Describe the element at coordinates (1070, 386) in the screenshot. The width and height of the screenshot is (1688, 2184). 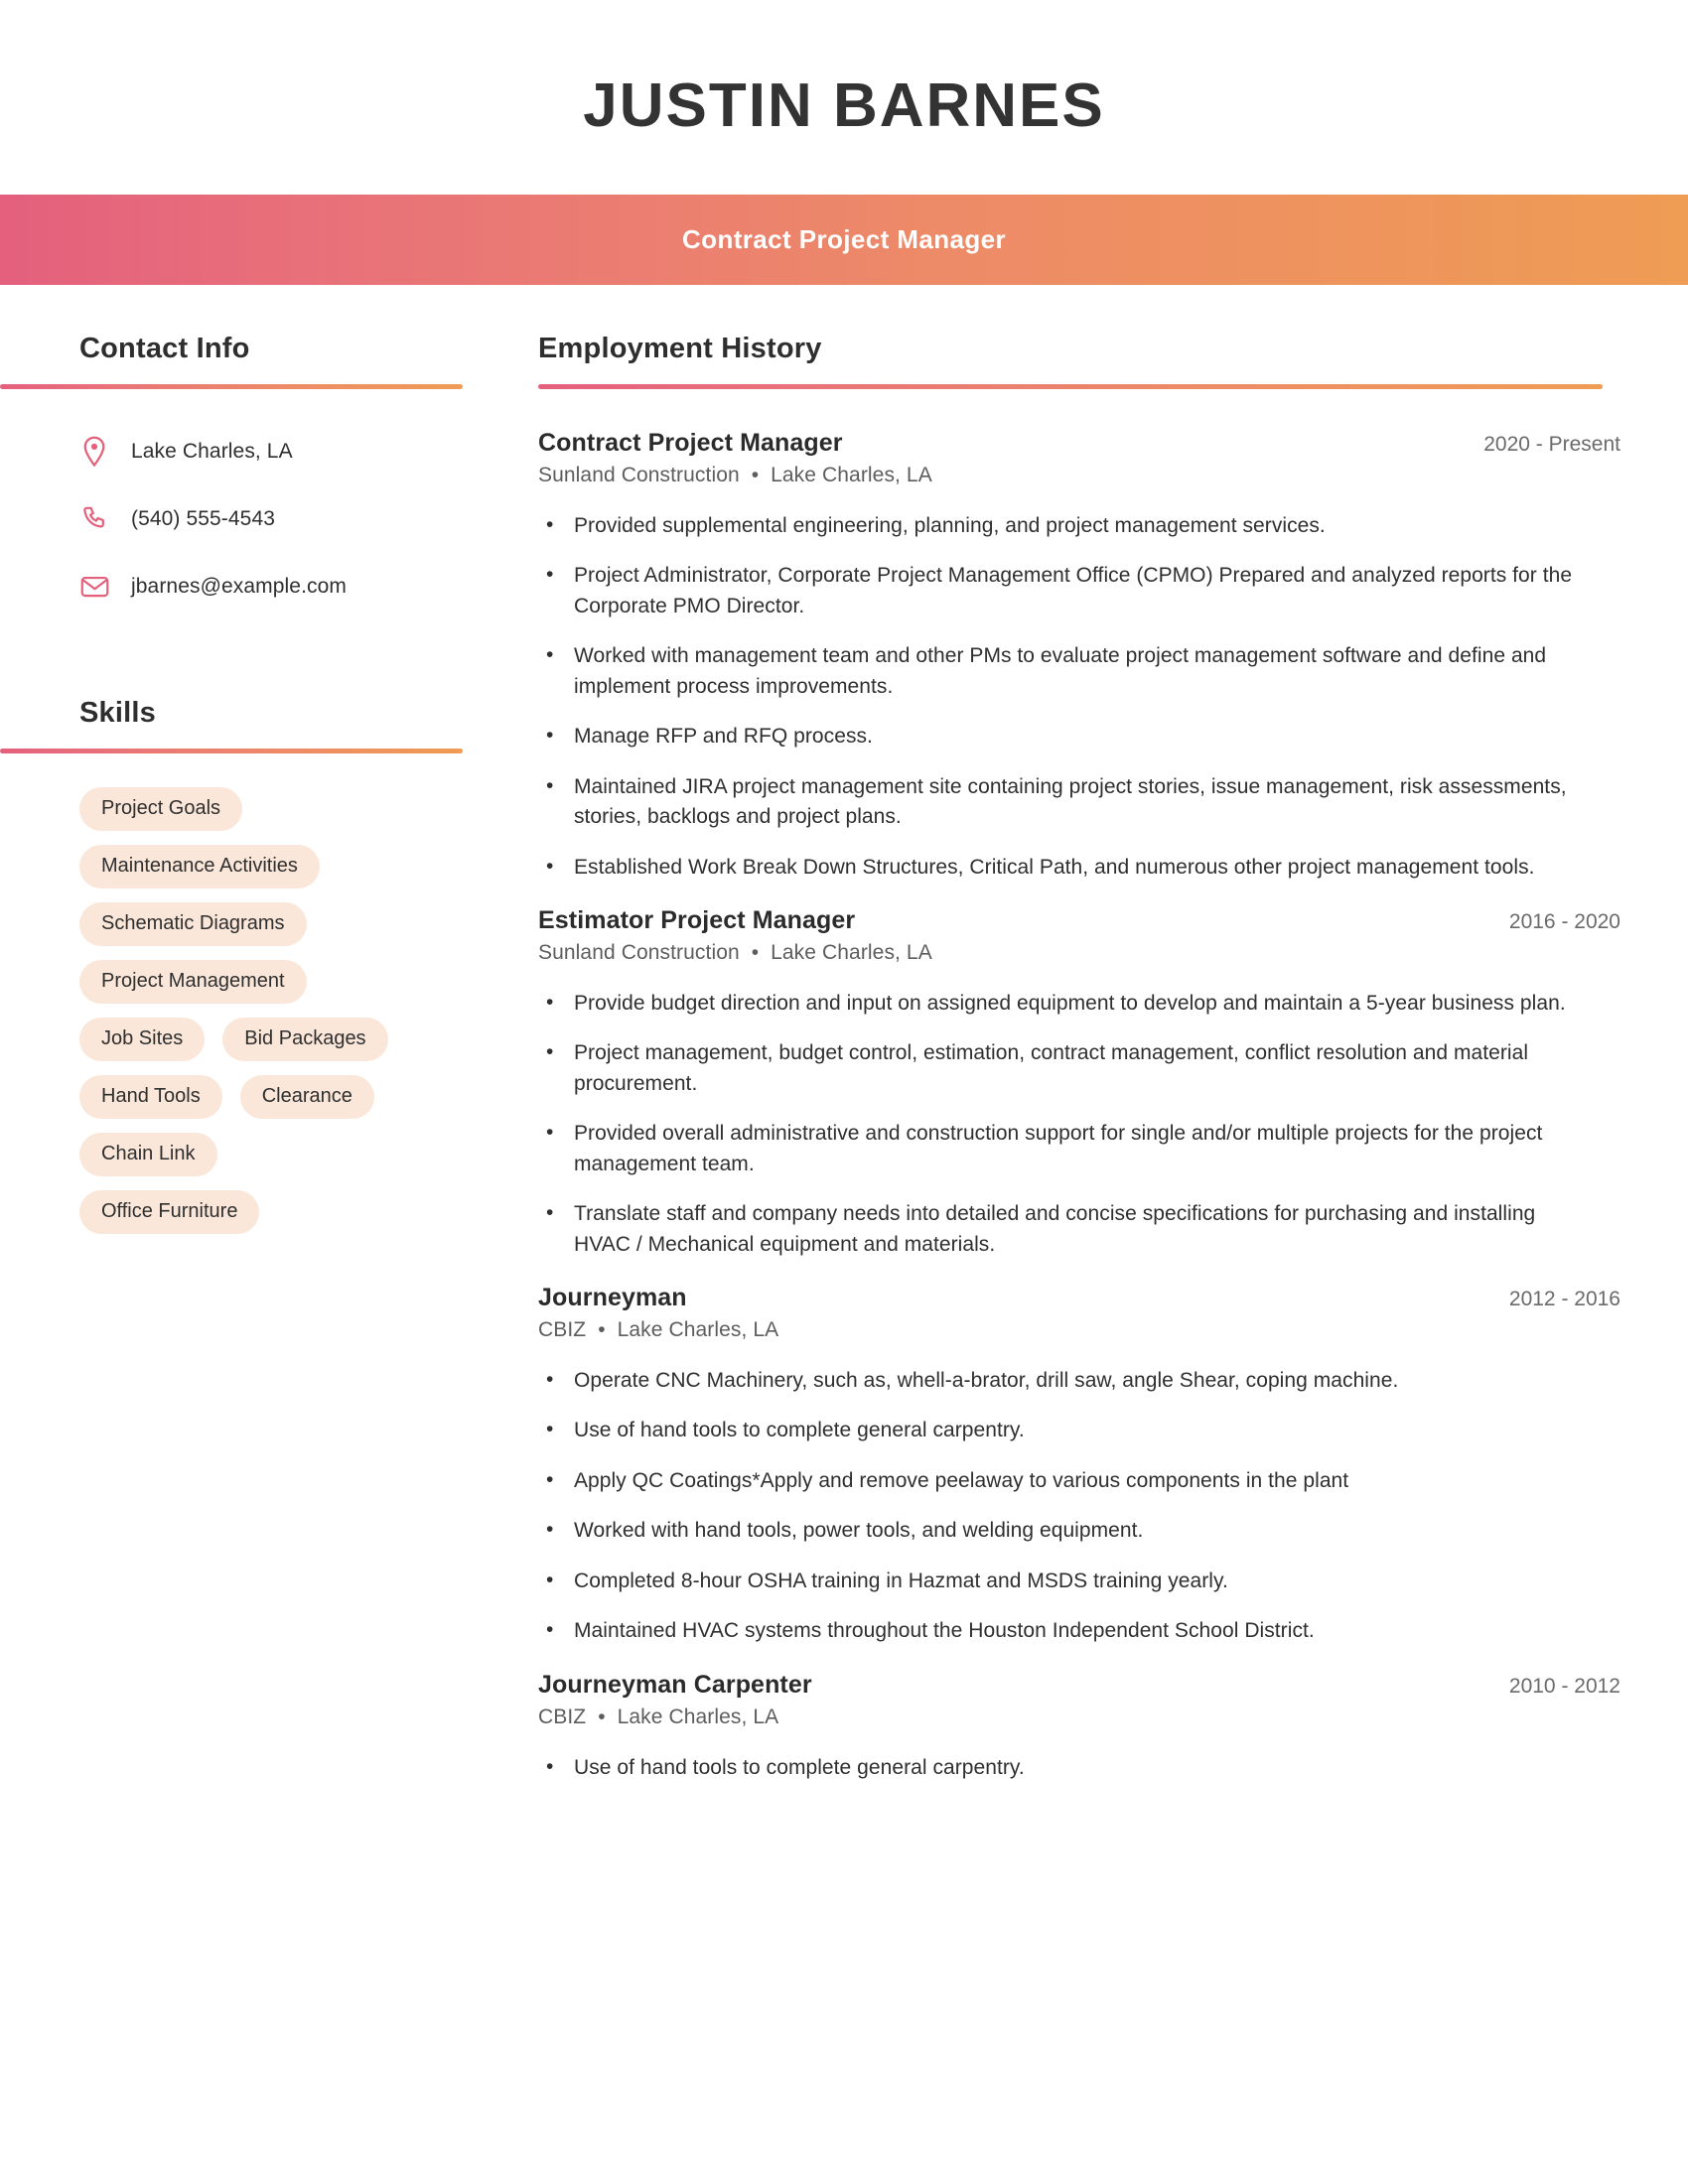
I see `employment-history-divider` at that location.